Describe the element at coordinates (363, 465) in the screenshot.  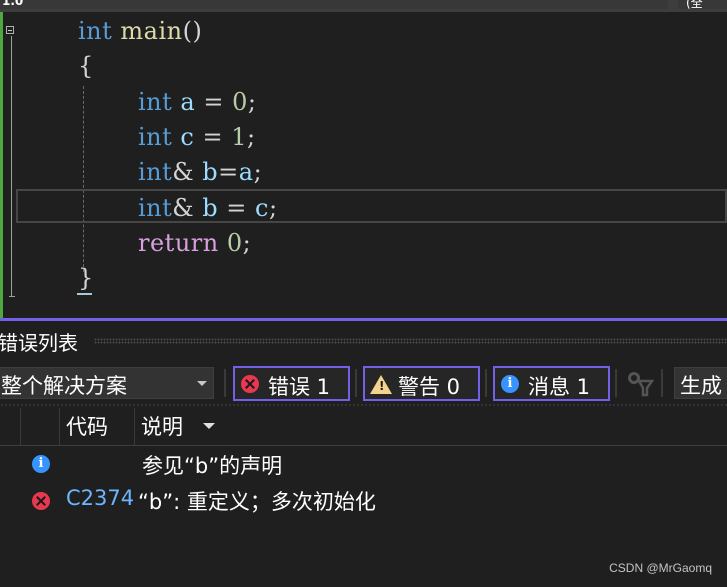
I see `list-item: i 参见“b”的声明` at that location.